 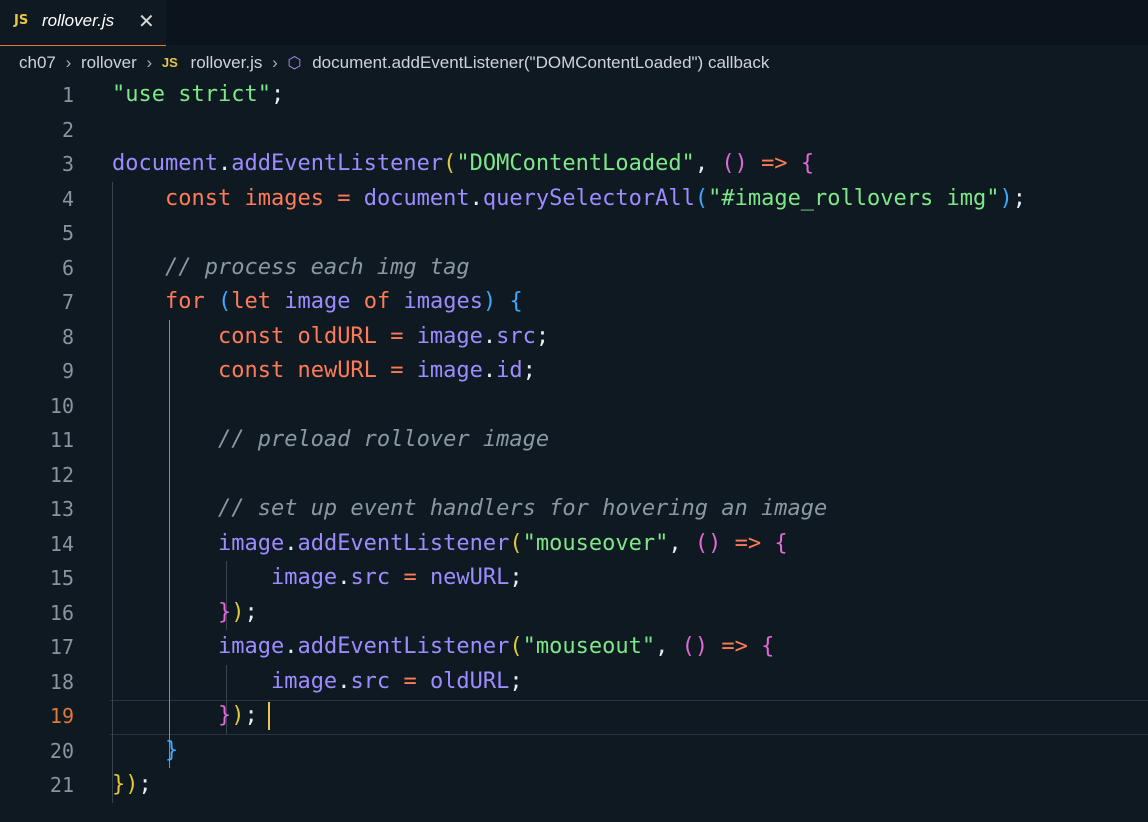 I want to click on code-token: let, so click(x=251, y=301).